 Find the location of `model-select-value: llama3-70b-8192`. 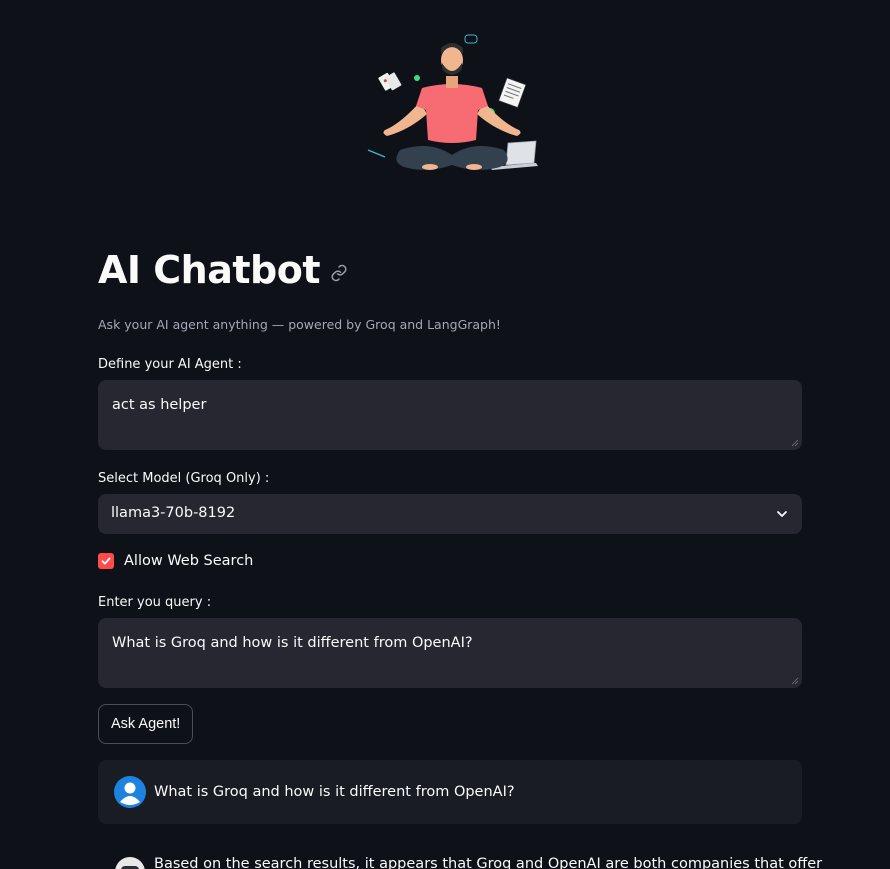

model-select-value: llama3-70b-8192 is located at coordinates (173, 513).